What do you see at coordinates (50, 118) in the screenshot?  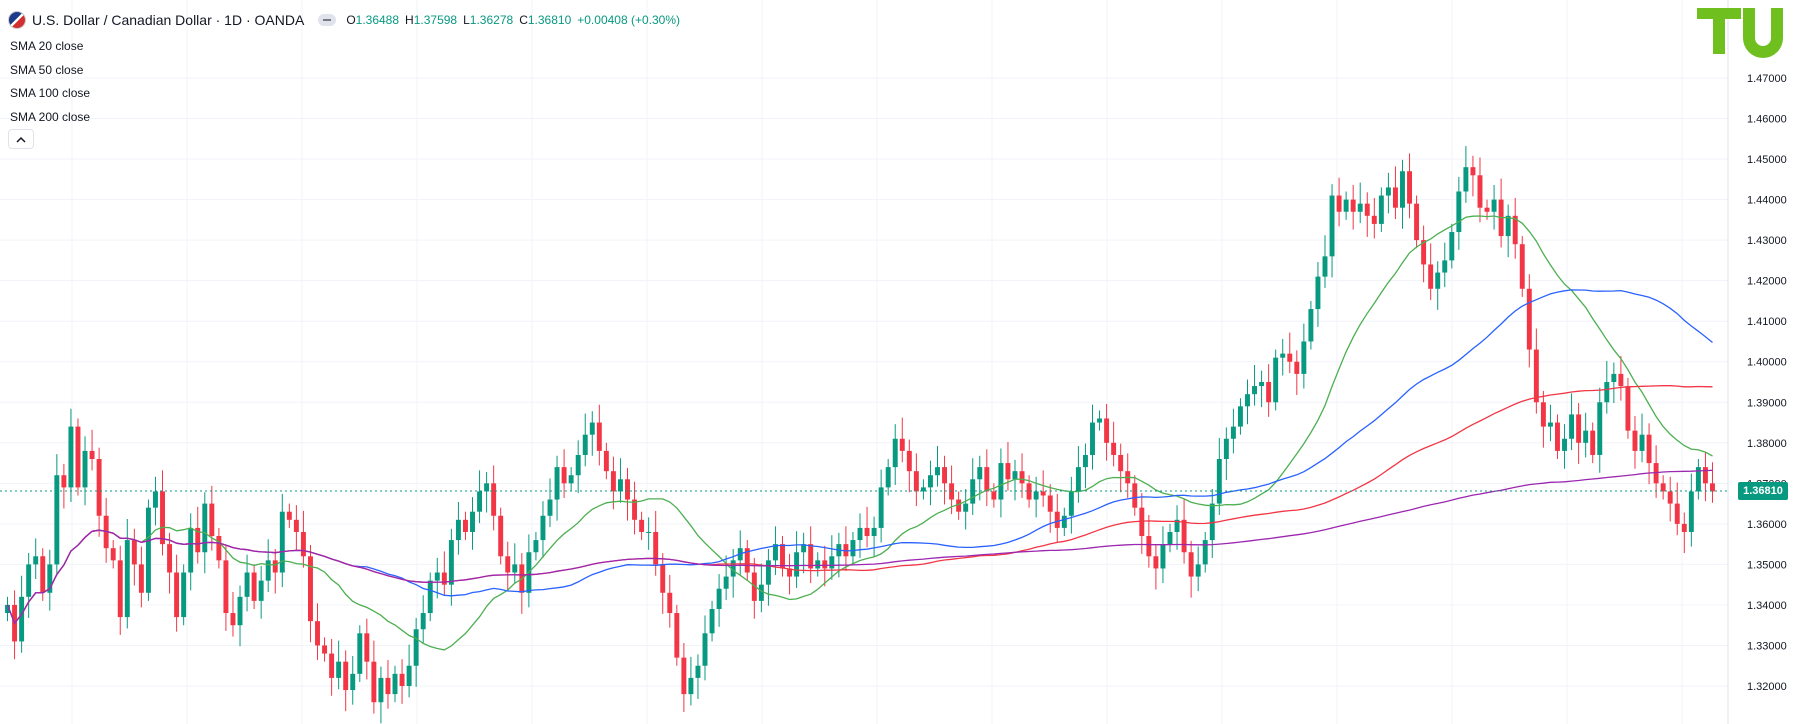 I see `indicator-sma200: SMA 200 close` at bounding box center [50, 118].